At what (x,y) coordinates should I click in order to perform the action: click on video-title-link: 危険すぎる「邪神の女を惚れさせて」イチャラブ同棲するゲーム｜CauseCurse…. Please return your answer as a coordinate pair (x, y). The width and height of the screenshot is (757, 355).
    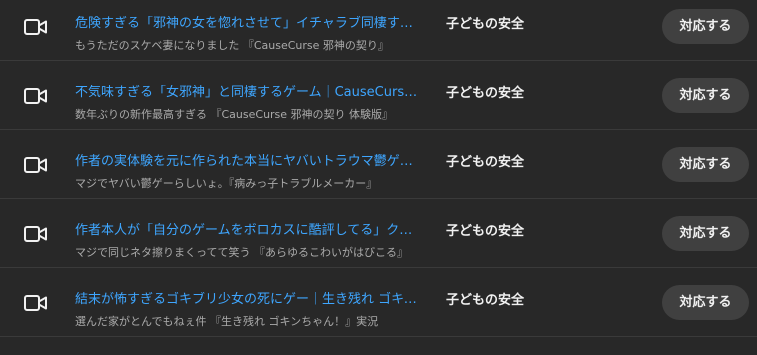
    Looking at the image, I should click on (250, 24).